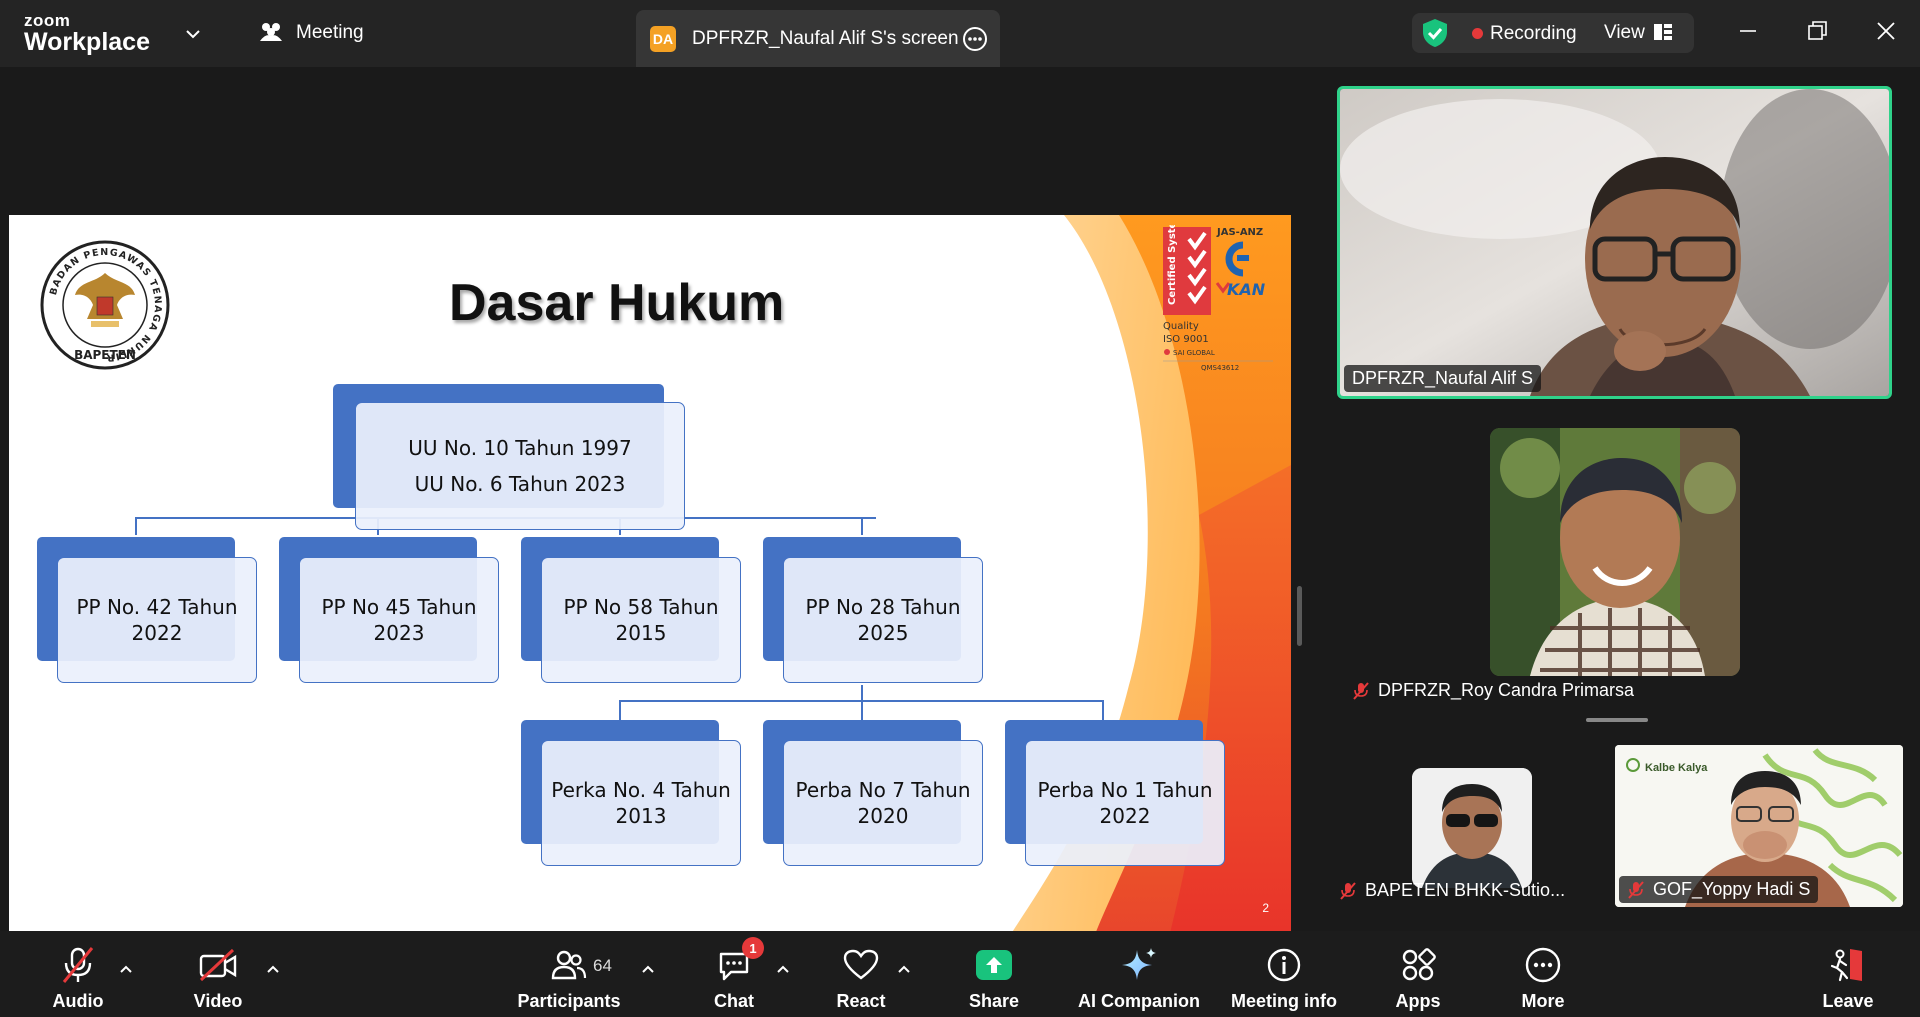 This screenshot has height=1017, width=1920. I want to click on sharer-avatar-badge: DA, so click(663, 38).